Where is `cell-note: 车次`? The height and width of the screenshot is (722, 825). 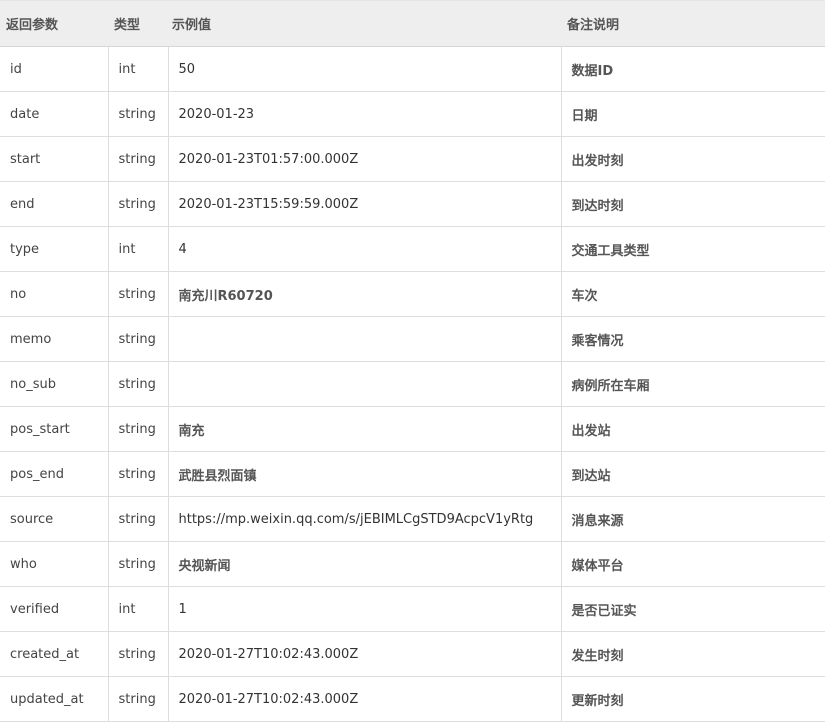 cell-note: 车次 is located at coordinates (692, 294).